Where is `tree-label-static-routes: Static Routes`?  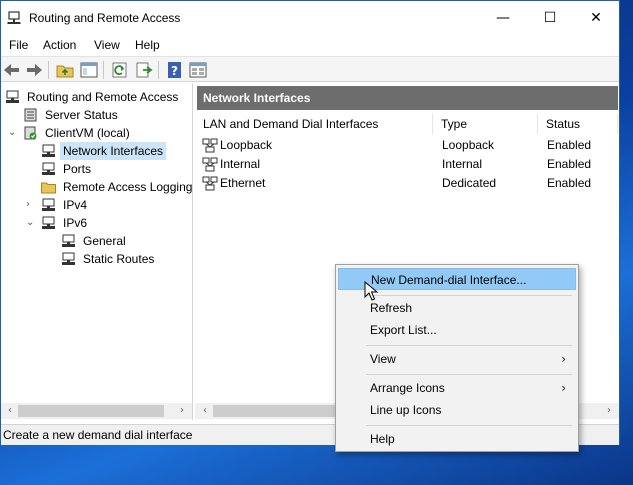
tree-label-static-routes: Static Routes is located at coordinates (119, 259).